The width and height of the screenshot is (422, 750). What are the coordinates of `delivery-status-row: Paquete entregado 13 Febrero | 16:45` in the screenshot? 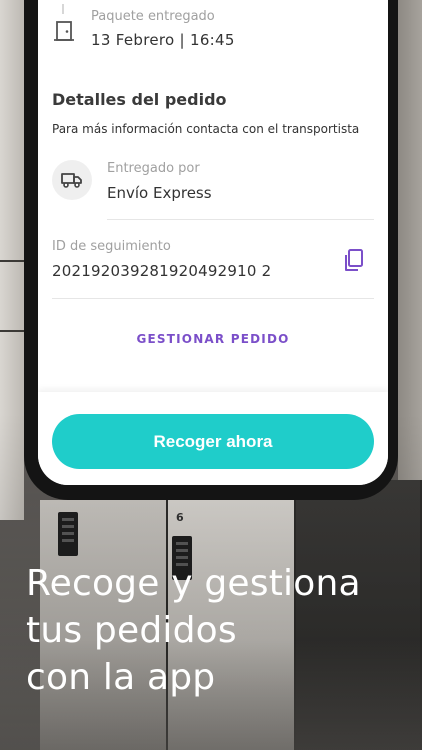 It's located at (213, 26).